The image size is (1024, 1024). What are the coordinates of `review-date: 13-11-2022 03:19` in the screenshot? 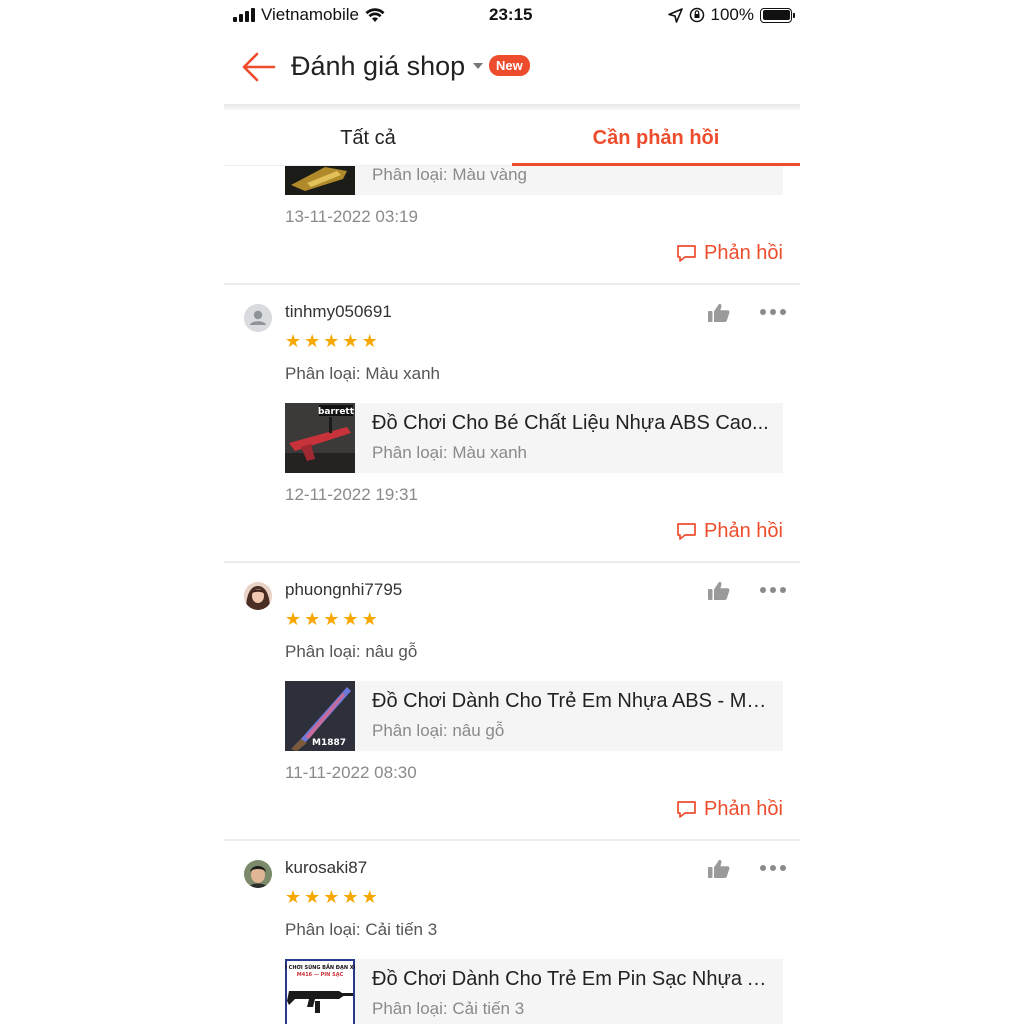 It's located at (351, 216).